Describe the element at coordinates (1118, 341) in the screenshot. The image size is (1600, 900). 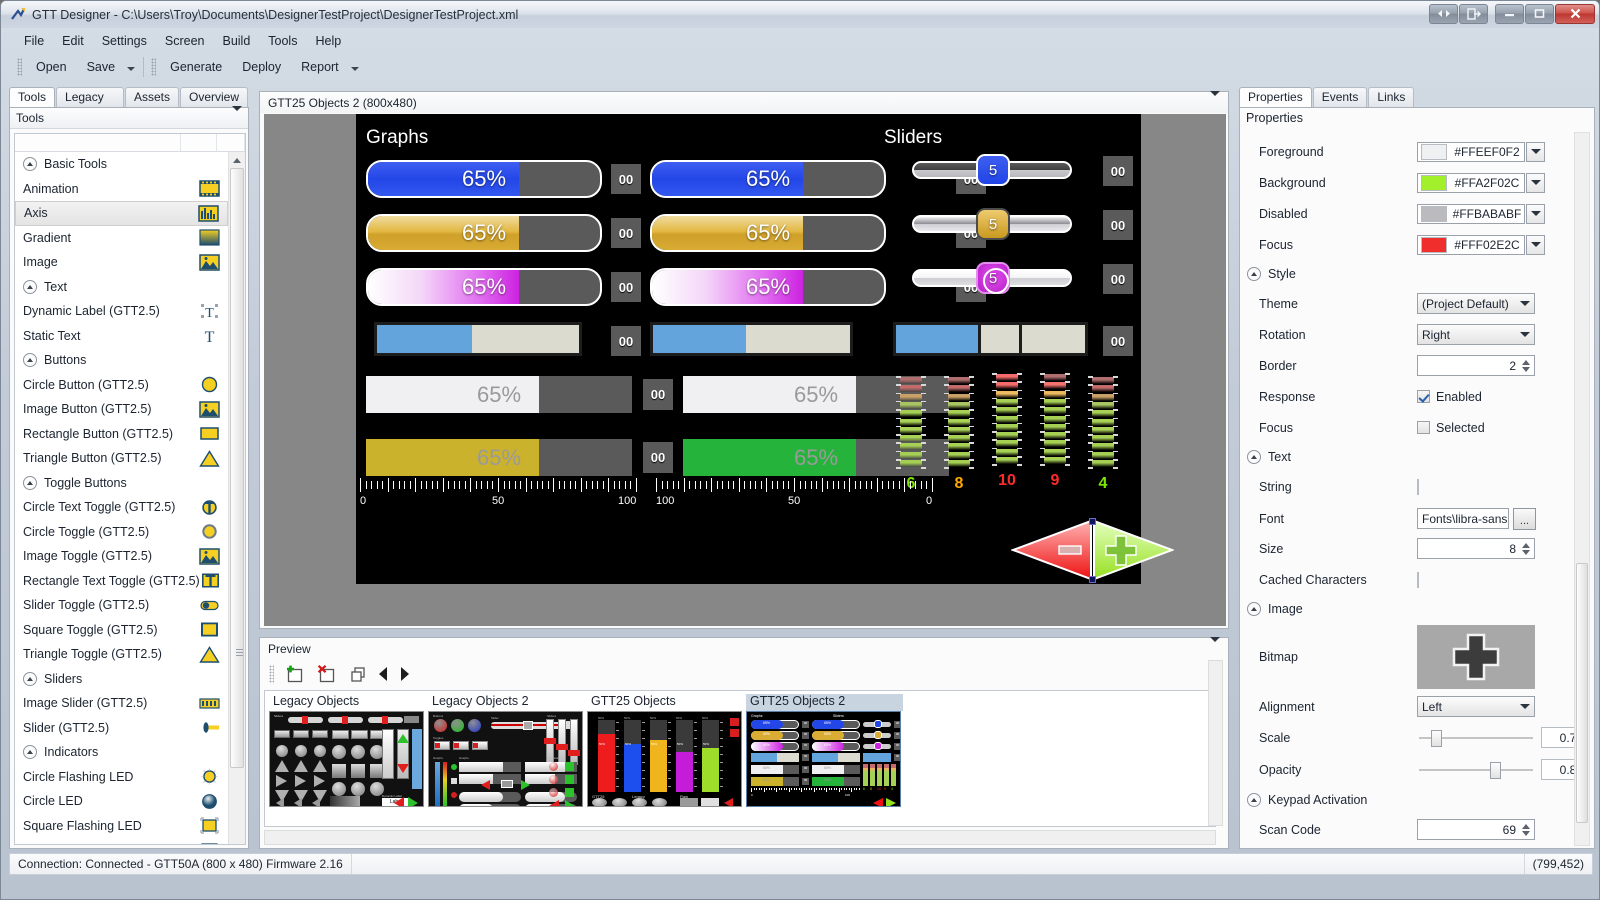
I see `numeric-box-legacy-3: 00` at that location.